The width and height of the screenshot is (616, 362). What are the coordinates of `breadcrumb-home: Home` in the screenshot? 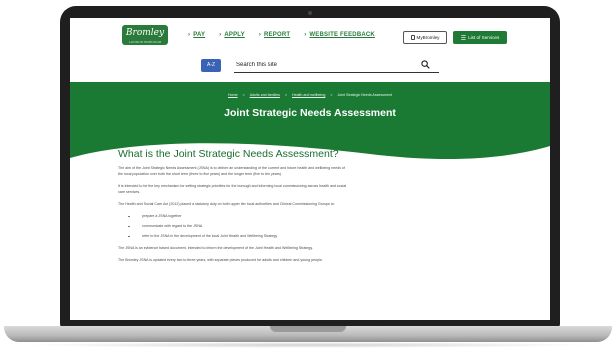 It's located at (233, 95).